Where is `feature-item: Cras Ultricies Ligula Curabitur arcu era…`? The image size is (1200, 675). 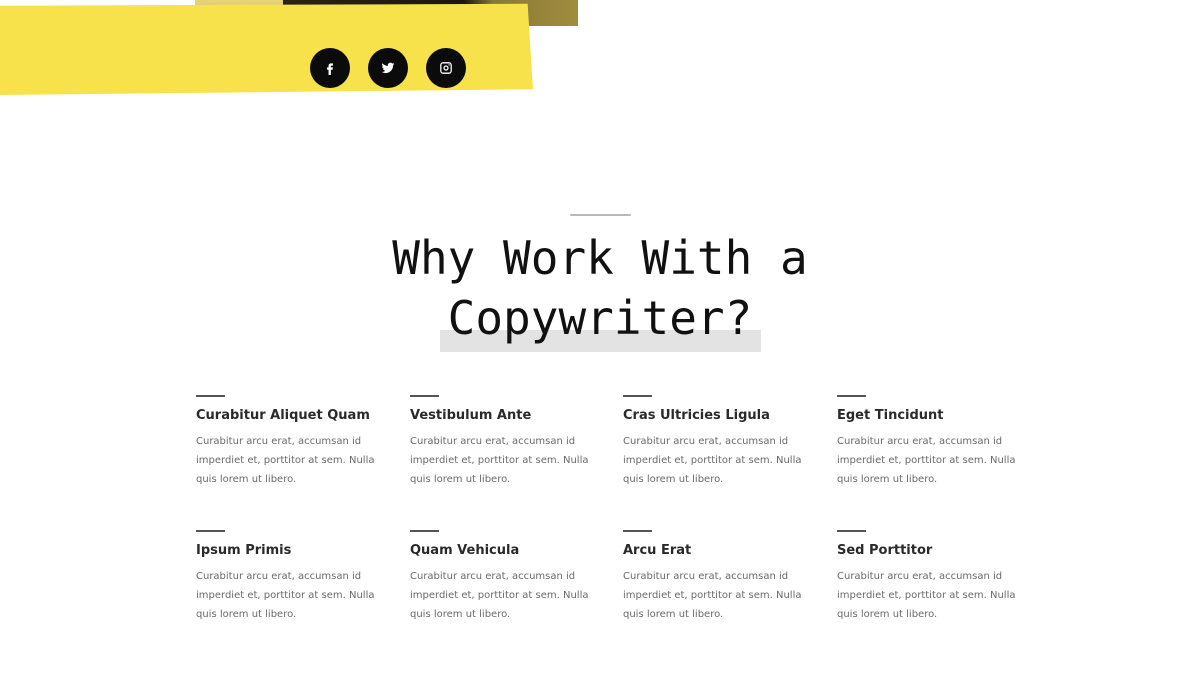 feature-item: Cras Ultricies Ligula Curabitur arcu era… is located at coordinates (718, 442).